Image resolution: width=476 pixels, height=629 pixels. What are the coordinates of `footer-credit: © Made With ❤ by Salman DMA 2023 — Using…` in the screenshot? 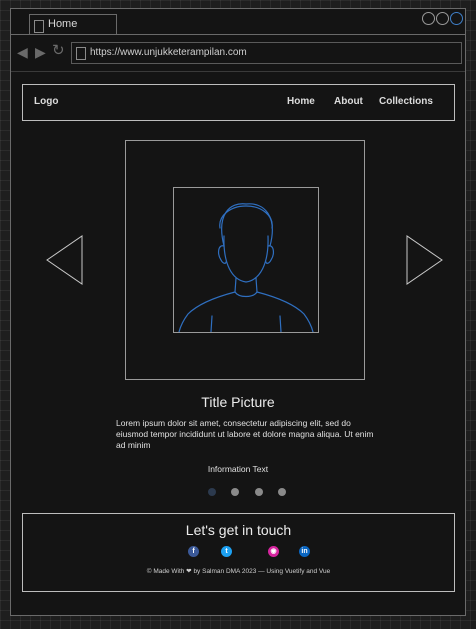 It's located at (238, 571).